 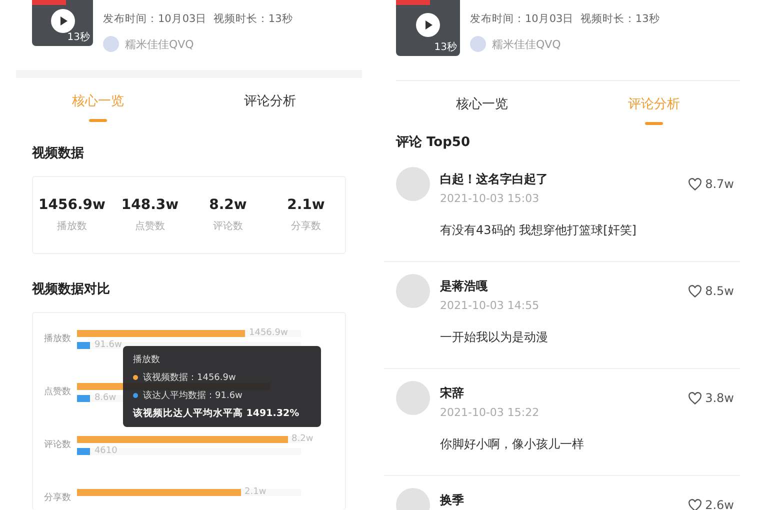 What do you see at coordinates (433, 142) in the screenshot?
I see `section-title: 评论 Top50` at bounding box center [433, 142].